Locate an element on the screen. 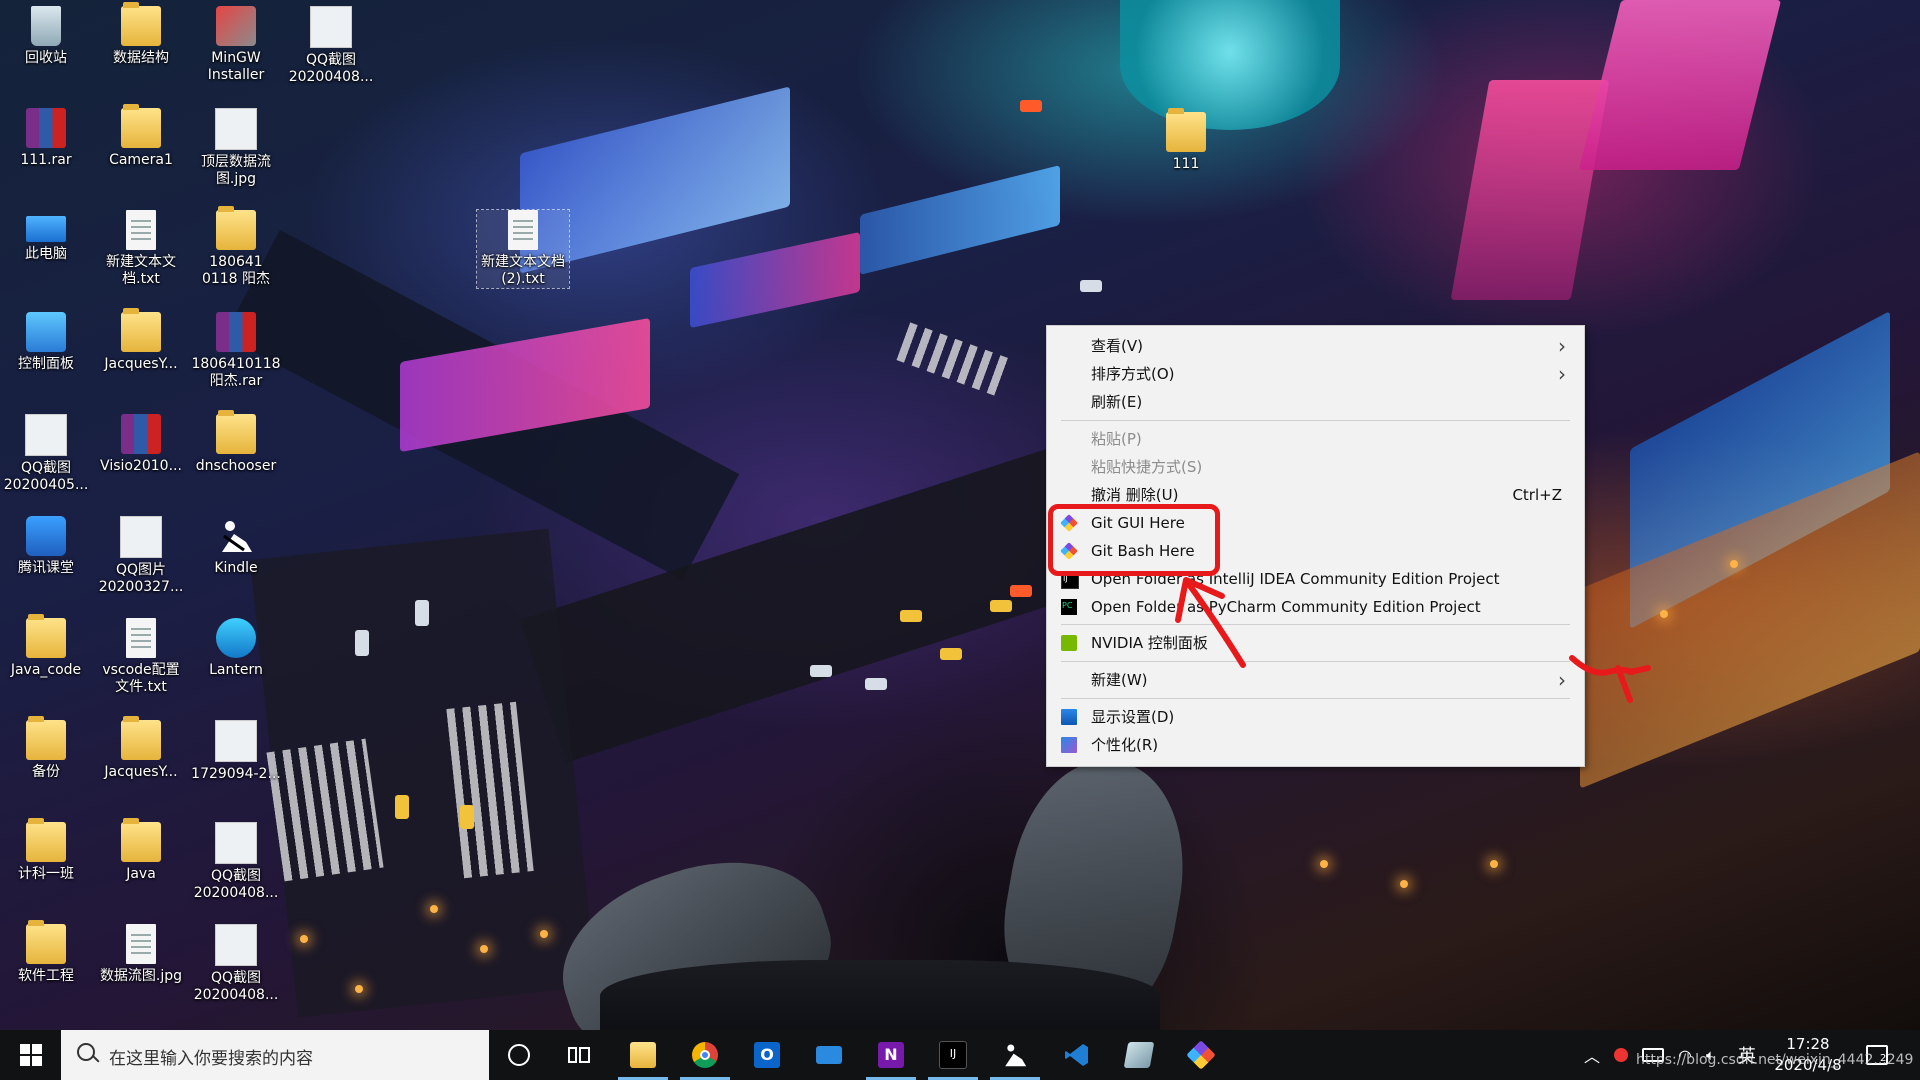  task-view-icon is located at coordinates (579, 1055).